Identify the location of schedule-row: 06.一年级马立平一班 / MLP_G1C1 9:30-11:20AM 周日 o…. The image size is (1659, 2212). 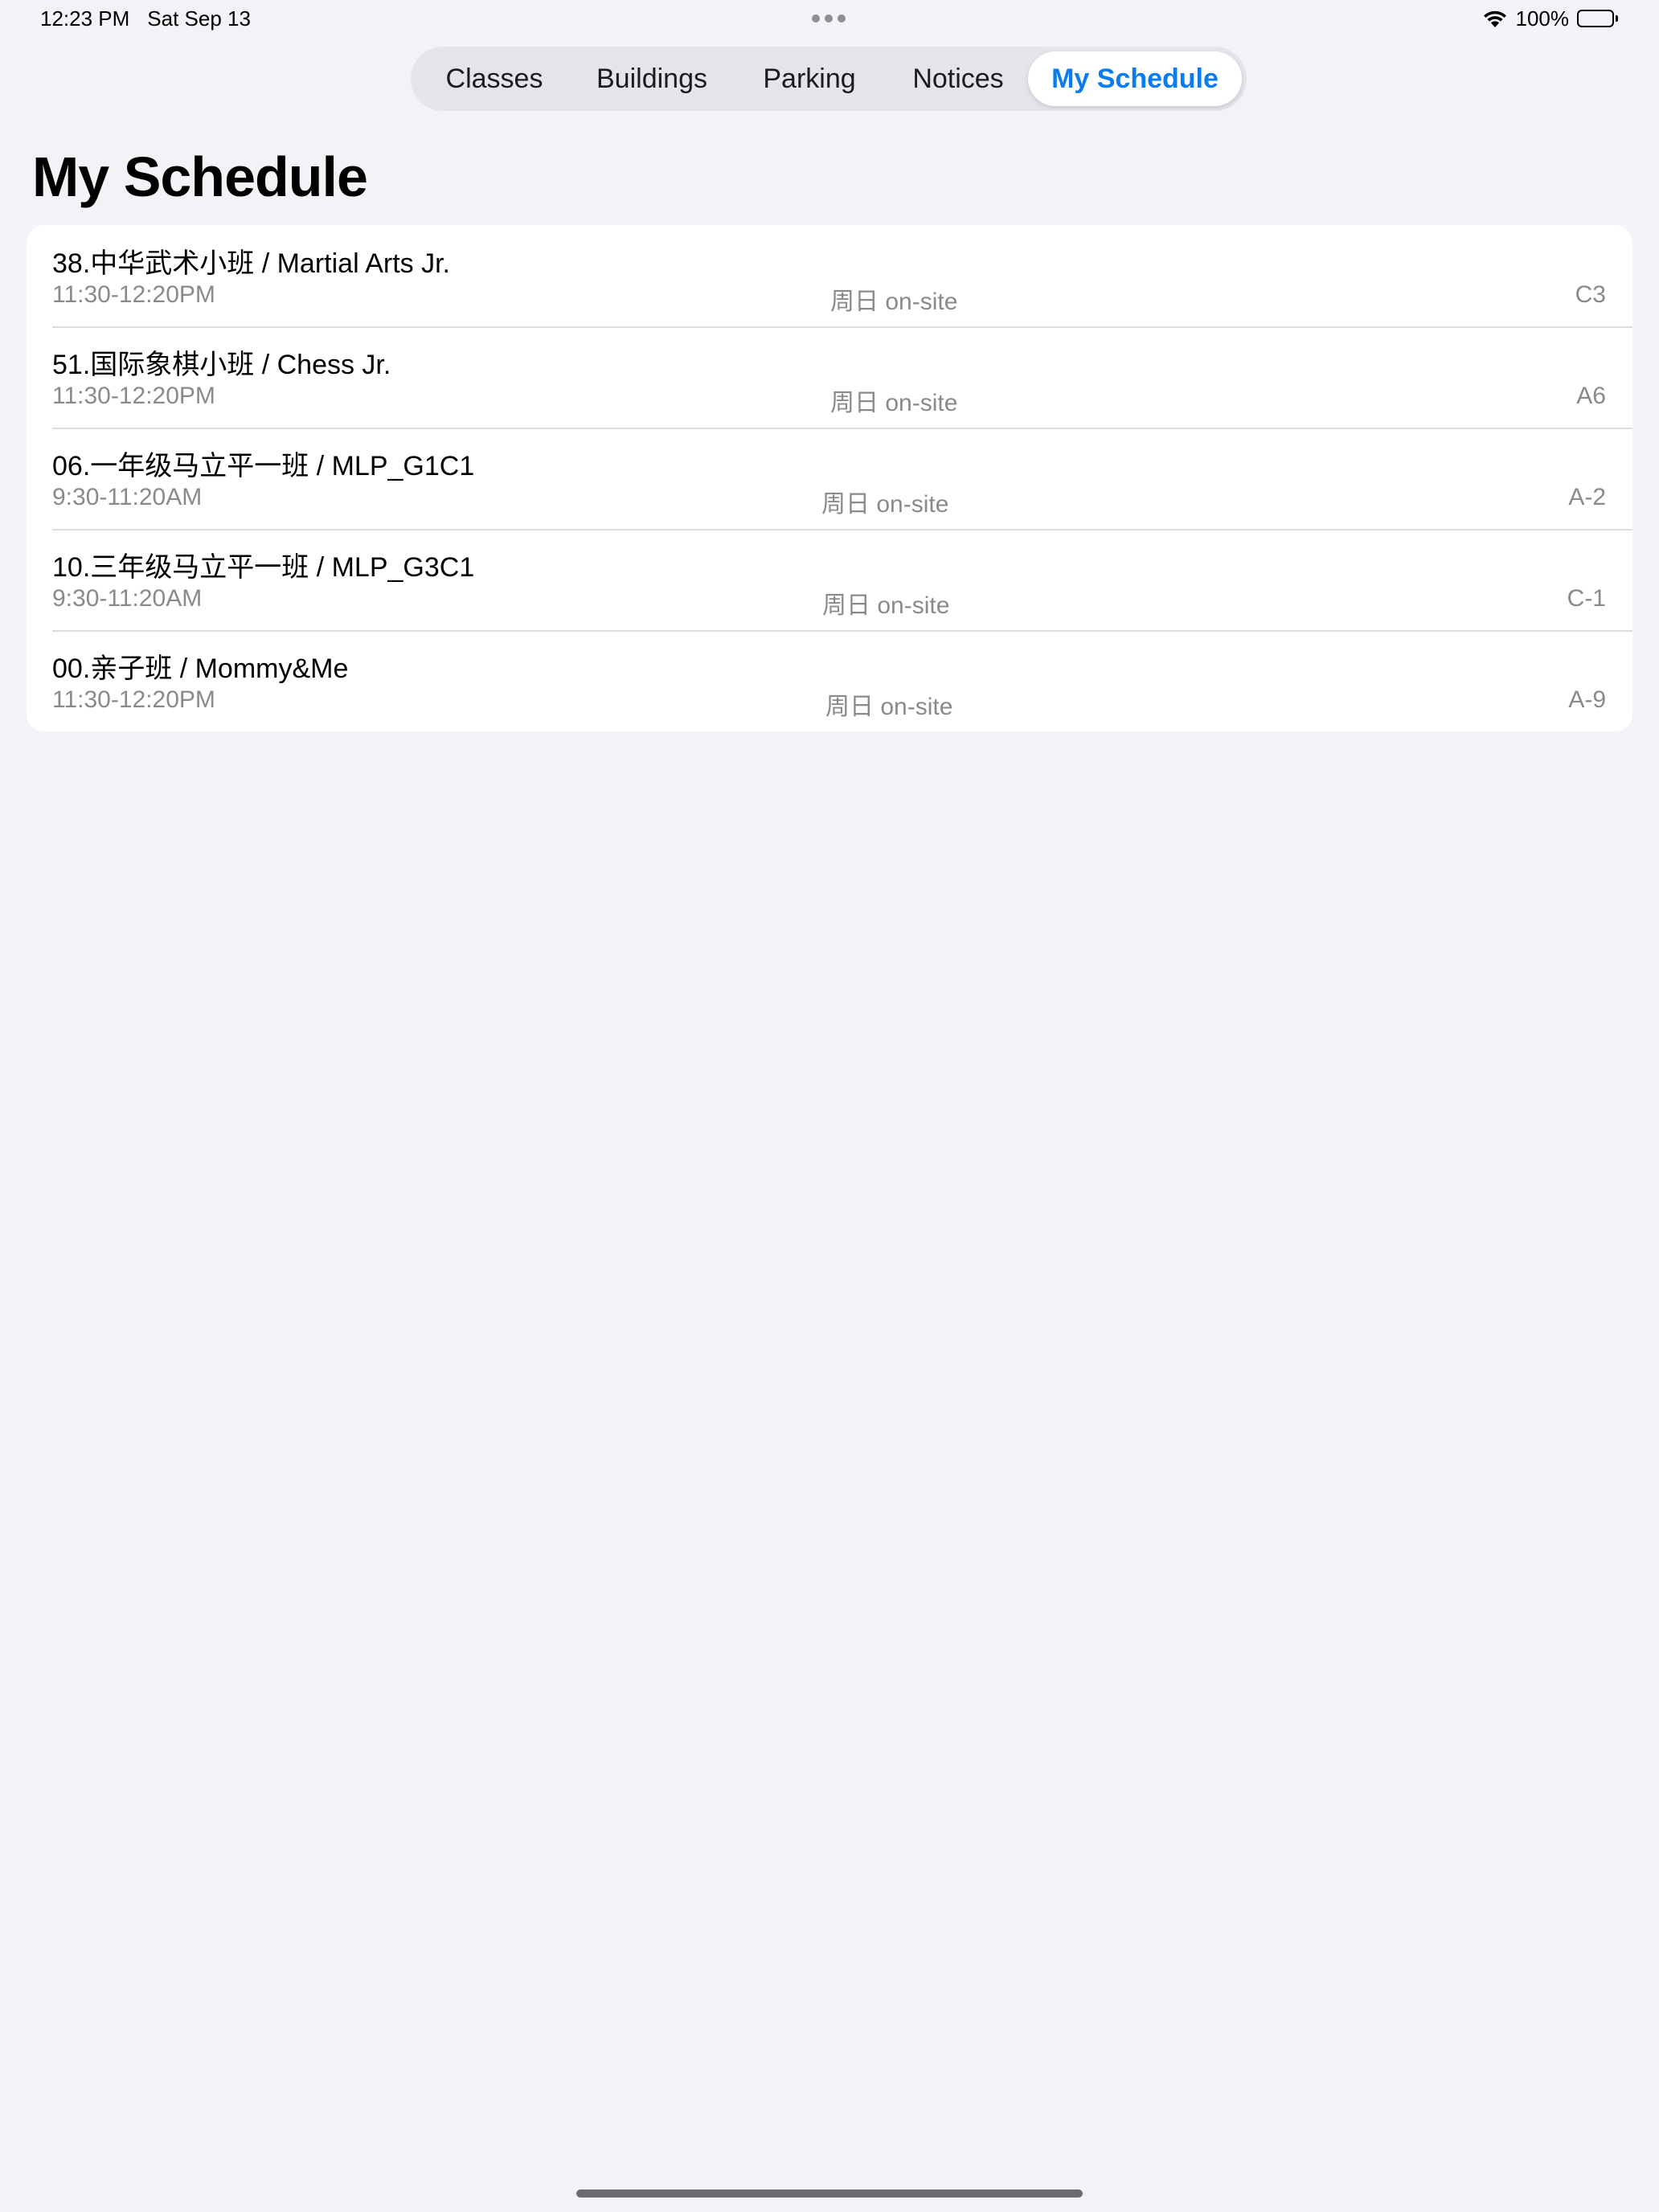
(829, 478).